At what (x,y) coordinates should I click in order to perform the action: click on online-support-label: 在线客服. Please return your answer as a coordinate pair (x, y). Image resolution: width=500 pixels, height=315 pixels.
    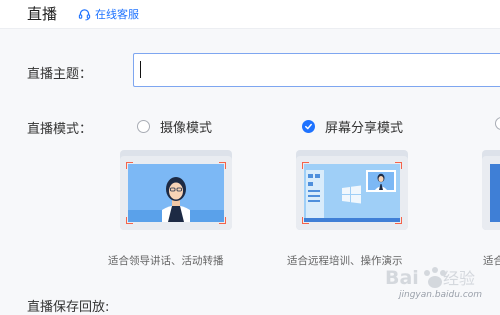
    Looking at the image, I should click on (117, 14).